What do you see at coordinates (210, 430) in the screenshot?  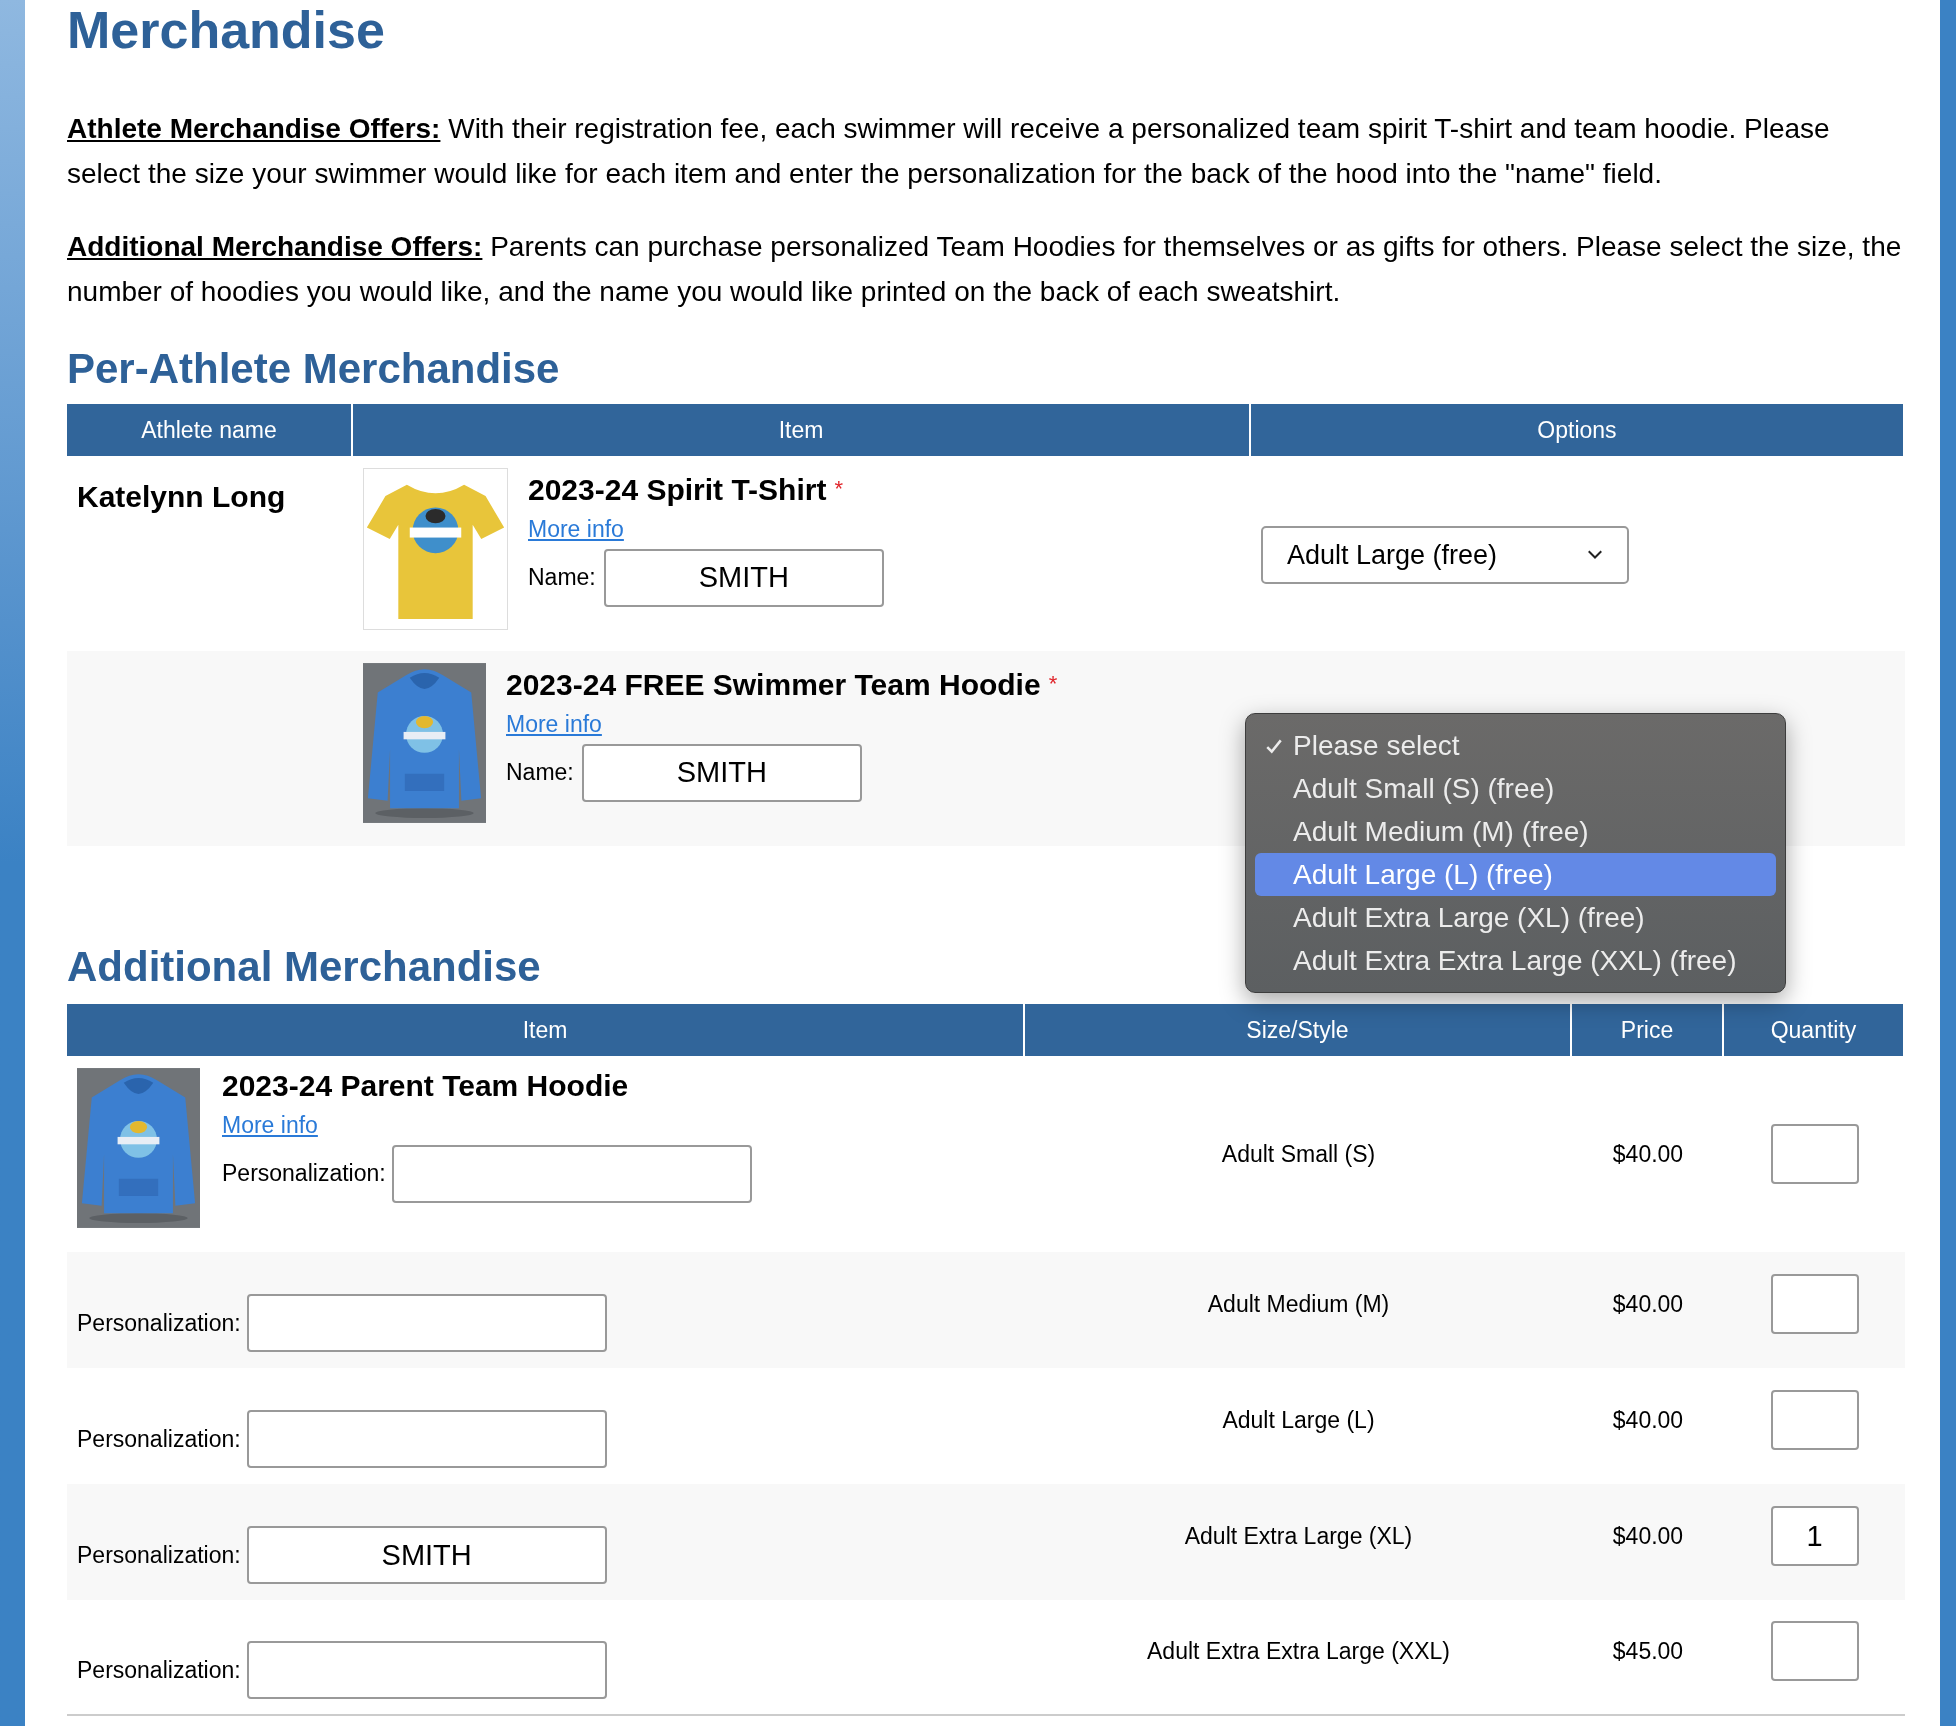 I see `column-header: Athlete name` at bounding box center [210, 430].